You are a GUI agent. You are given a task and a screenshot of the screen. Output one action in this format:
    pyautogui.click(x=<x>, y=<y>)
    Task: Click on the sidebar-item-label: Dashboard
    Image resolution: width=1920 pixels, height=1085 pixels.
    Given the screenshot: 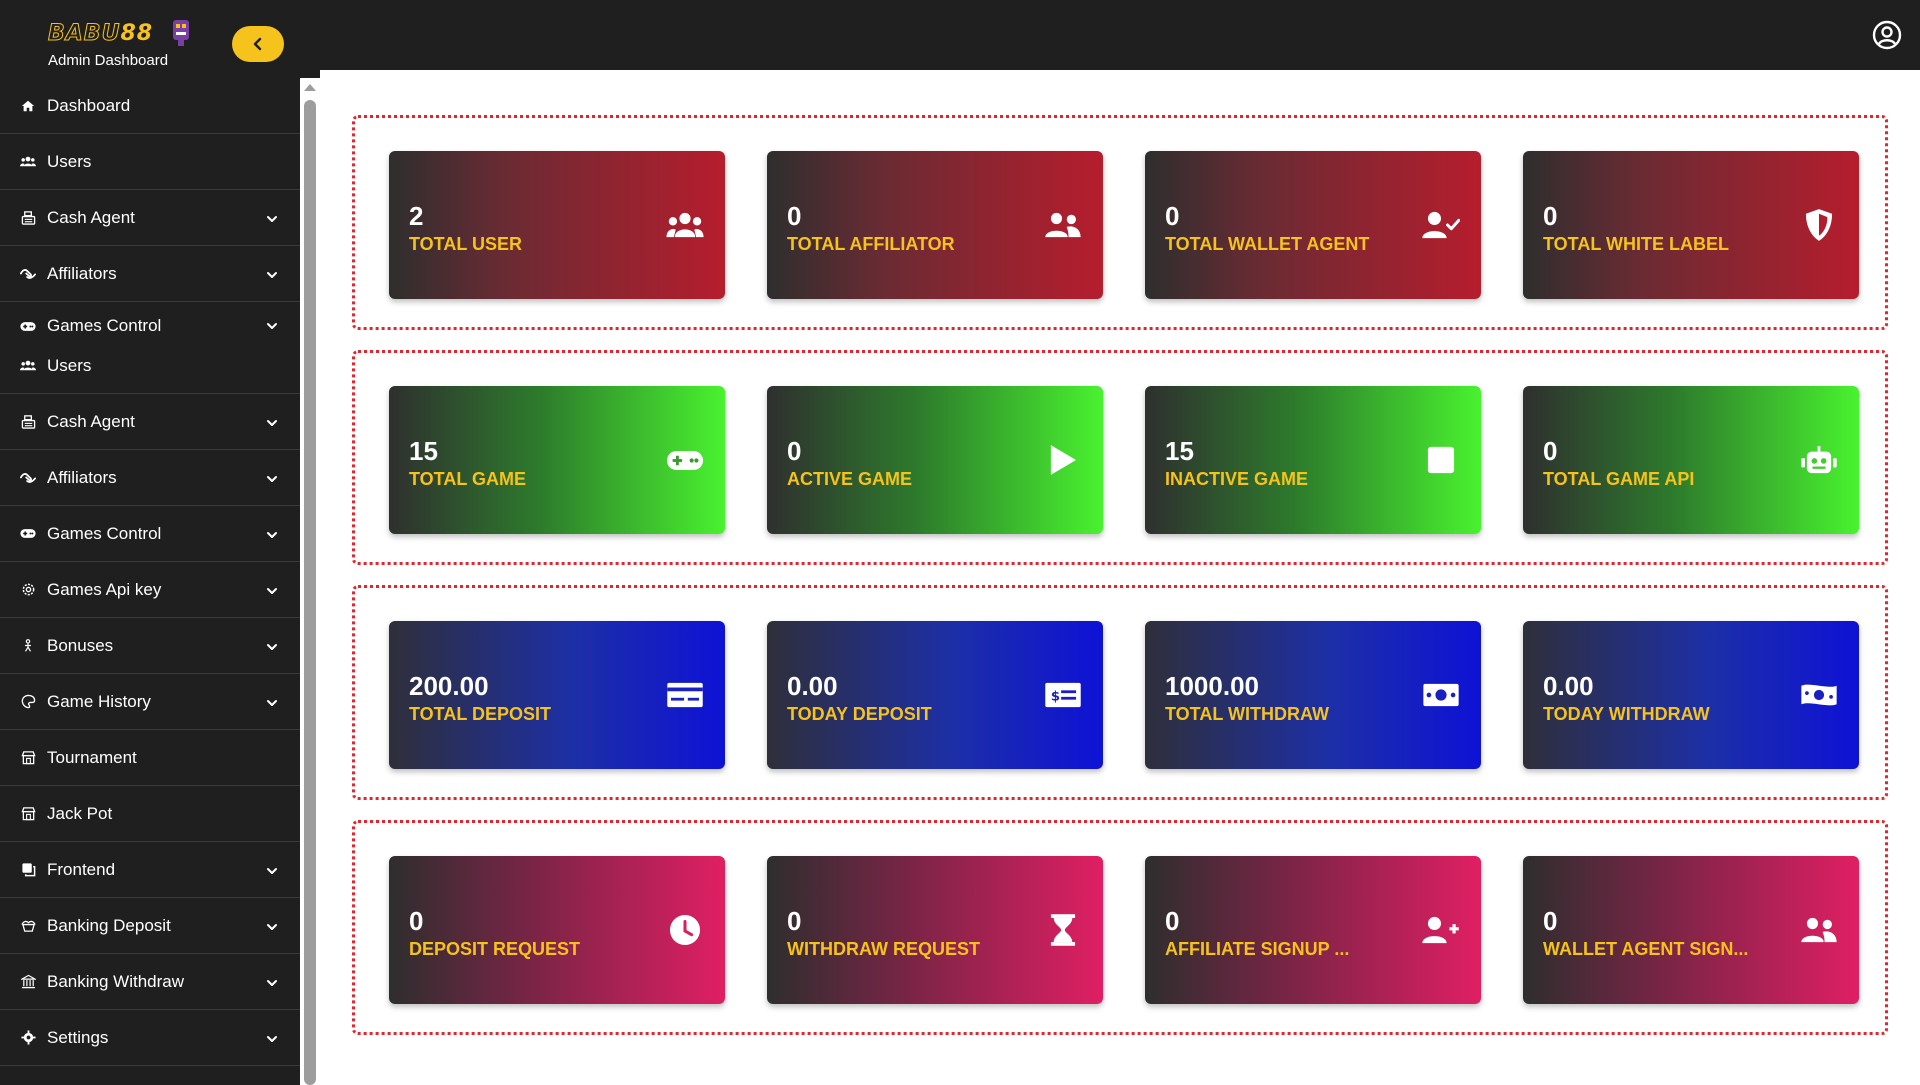 What is the action you would take?
    pyautogui.click(x=89, y=105)
    